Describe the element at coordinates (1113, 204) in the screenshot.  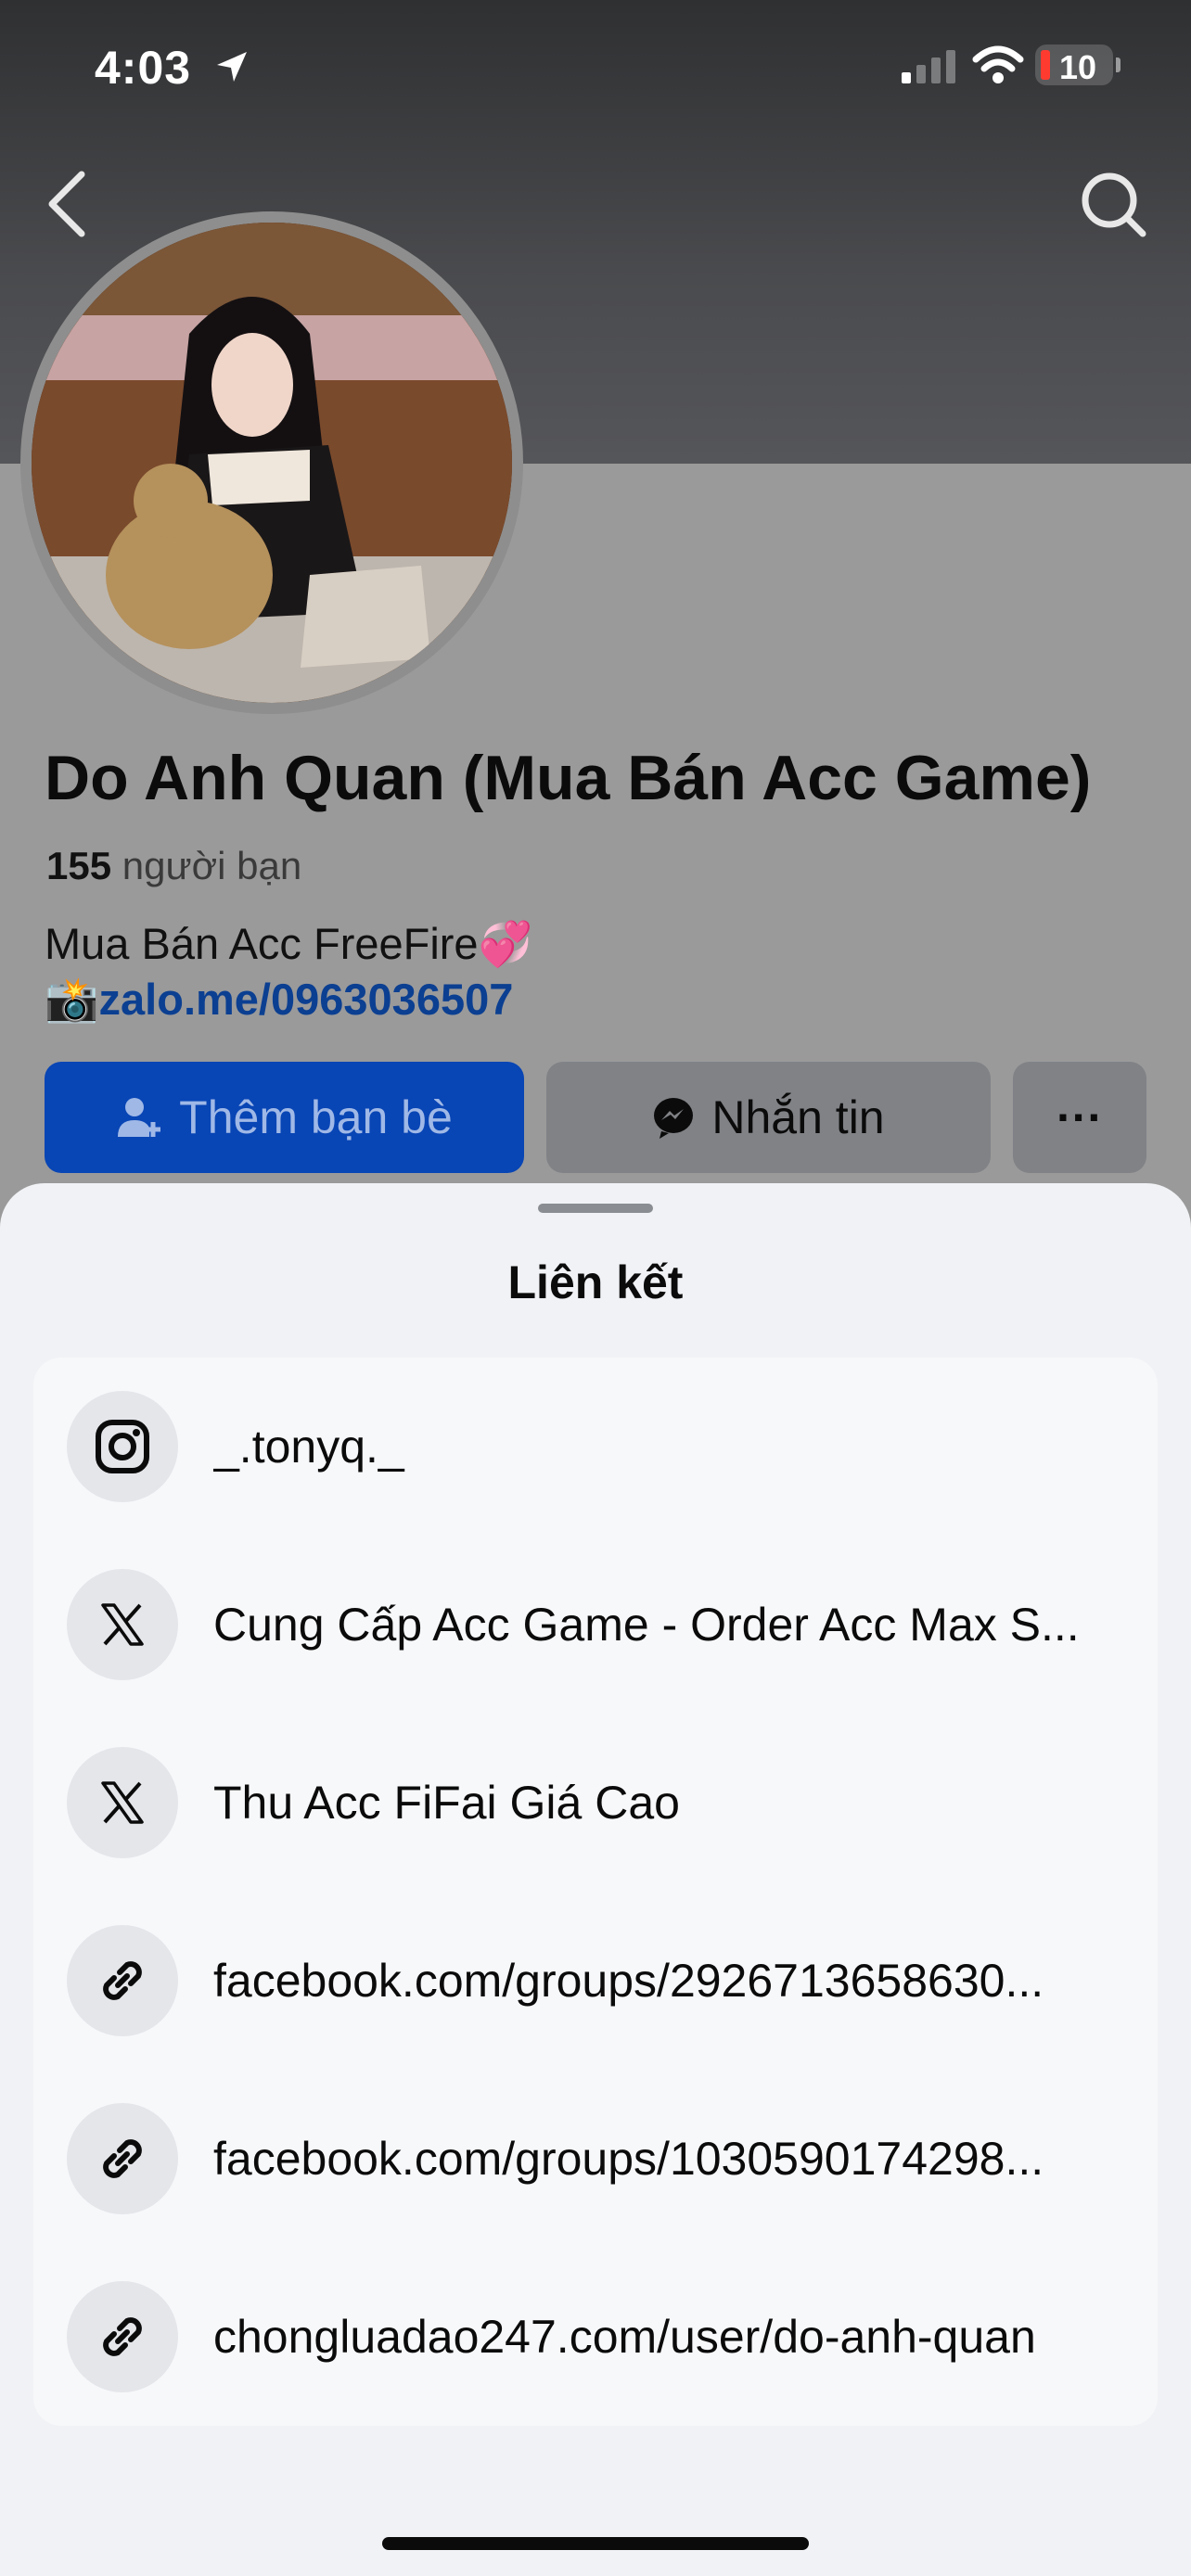
I see `search-icon` at that location.